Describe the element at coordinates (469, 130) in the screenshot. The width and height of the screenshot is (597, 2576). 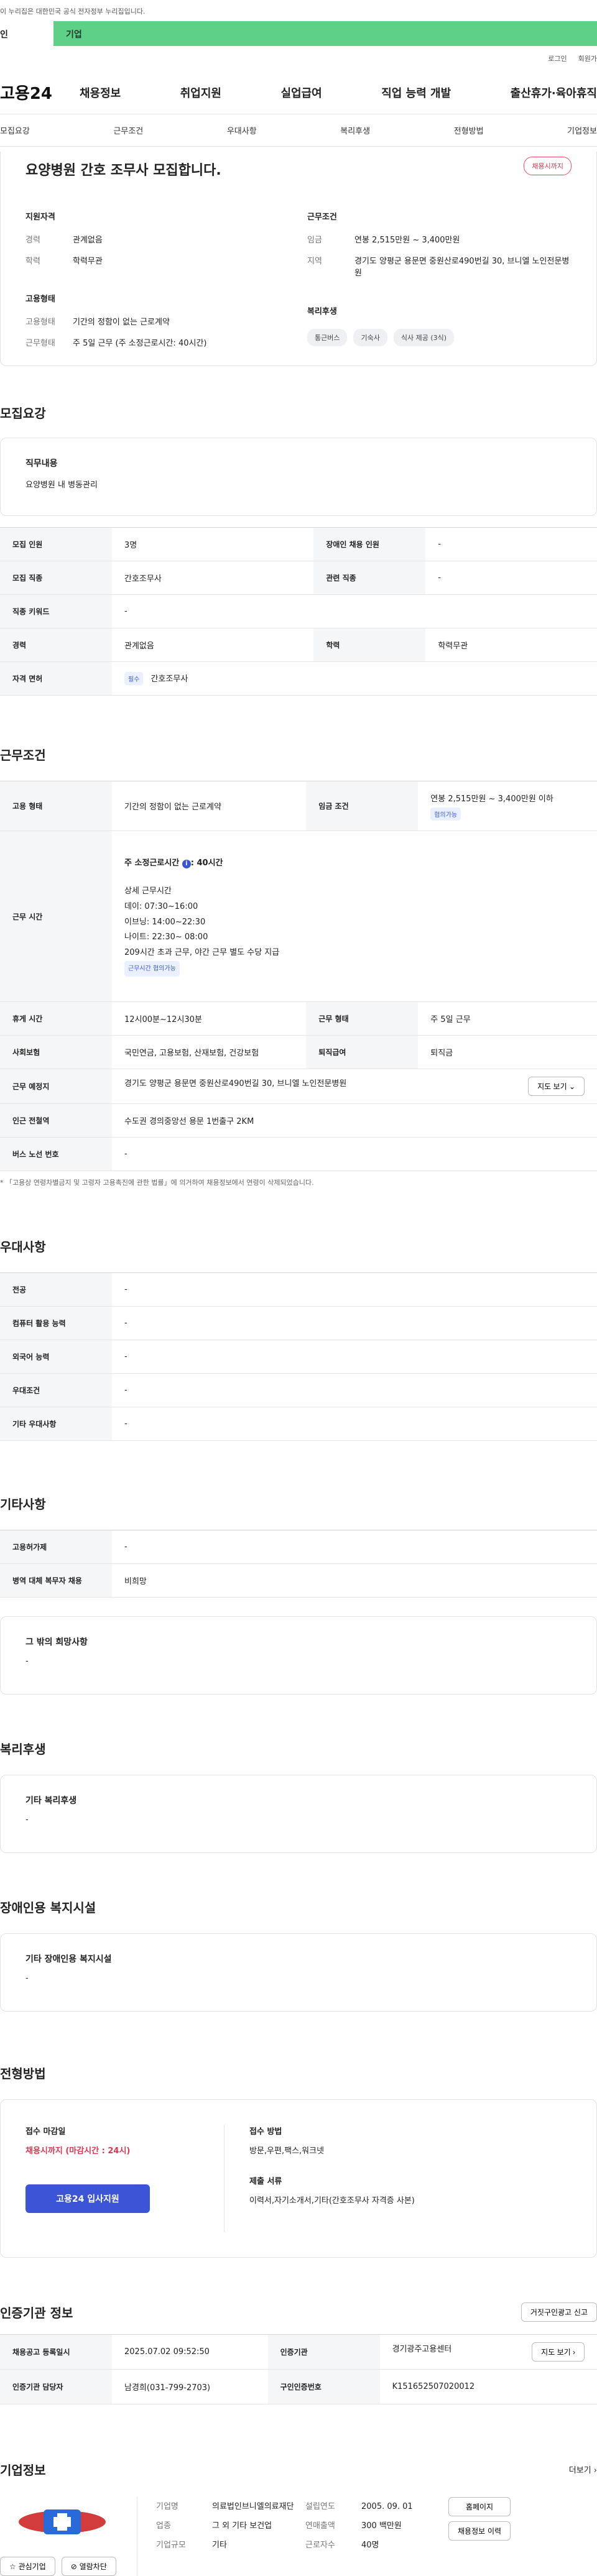
I see `tab-selection: 전형방법` at that location.